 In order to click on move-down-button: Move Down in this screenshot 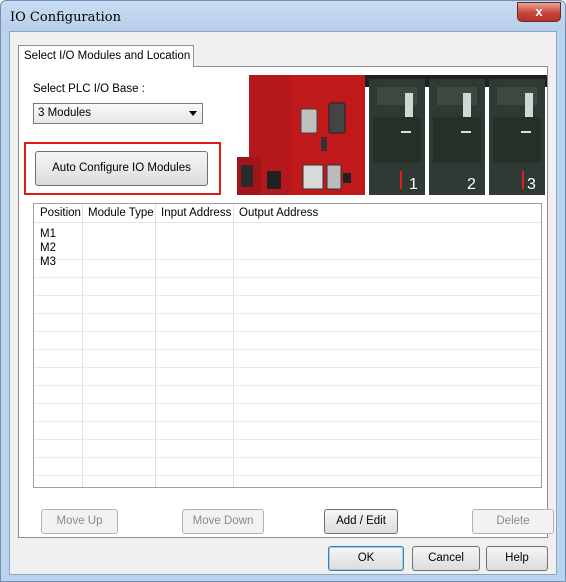, I will do `click(223, 521)`.